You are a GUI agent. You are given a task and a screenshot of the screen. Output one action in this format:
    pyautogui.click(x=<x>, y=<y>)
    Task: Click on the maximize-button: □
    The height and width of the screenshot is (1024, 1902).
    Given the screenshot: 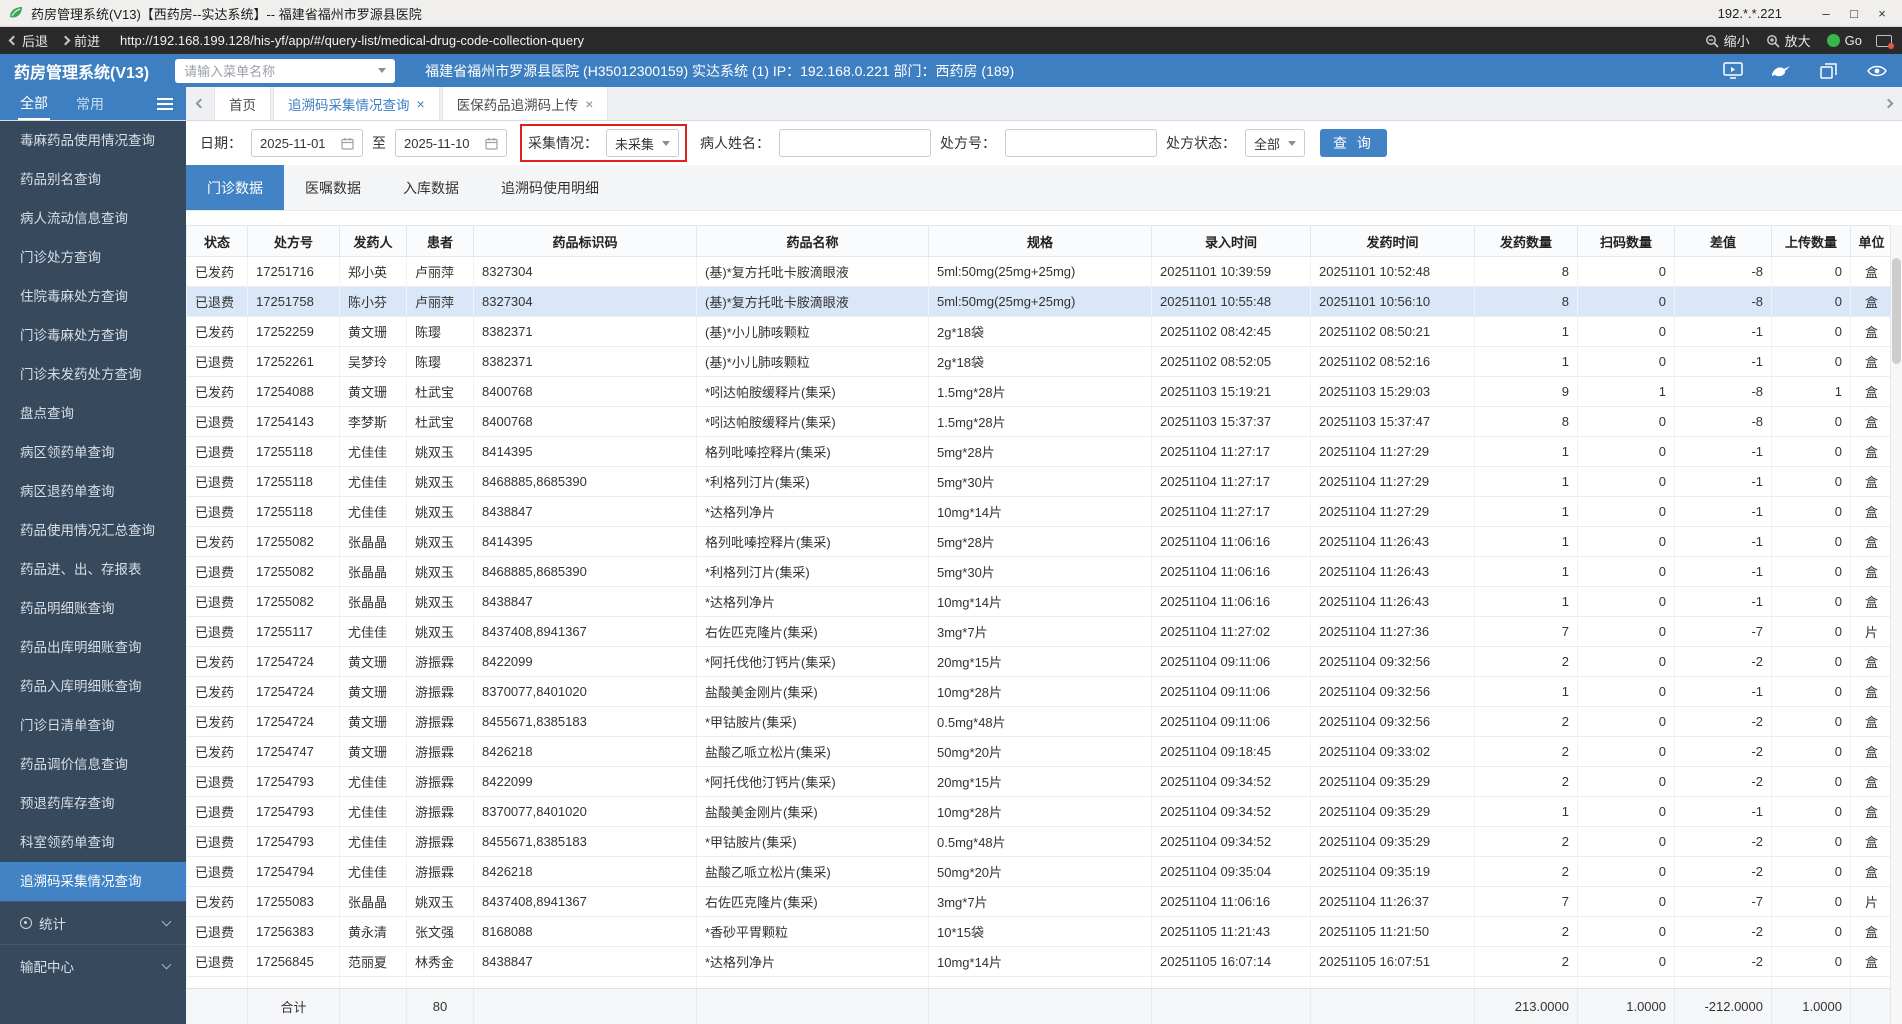 What is the action you would take?
    pyautogui.click(x=1854, y=13)
    